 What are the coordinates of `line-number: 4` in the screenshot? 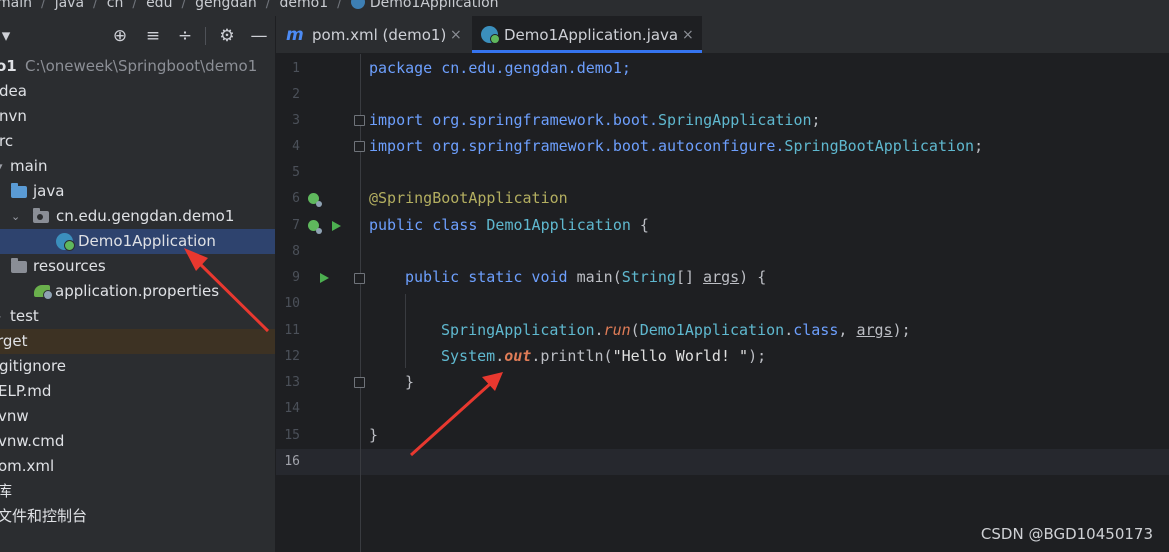 It's located at (296, 146).